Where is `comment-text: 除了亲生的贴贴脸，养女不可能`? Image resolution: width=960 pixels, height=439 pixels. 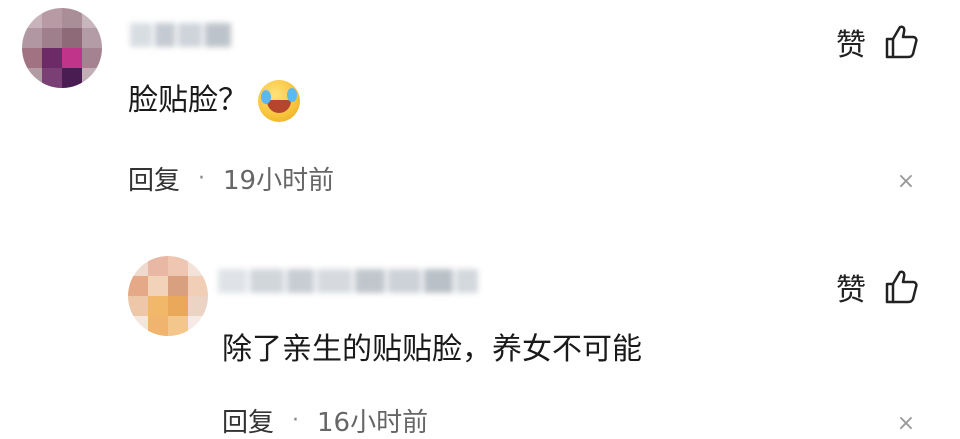 comment-text: 除了亲生的贴贴脸，养女不可能 is located at coordinates (432, 350).